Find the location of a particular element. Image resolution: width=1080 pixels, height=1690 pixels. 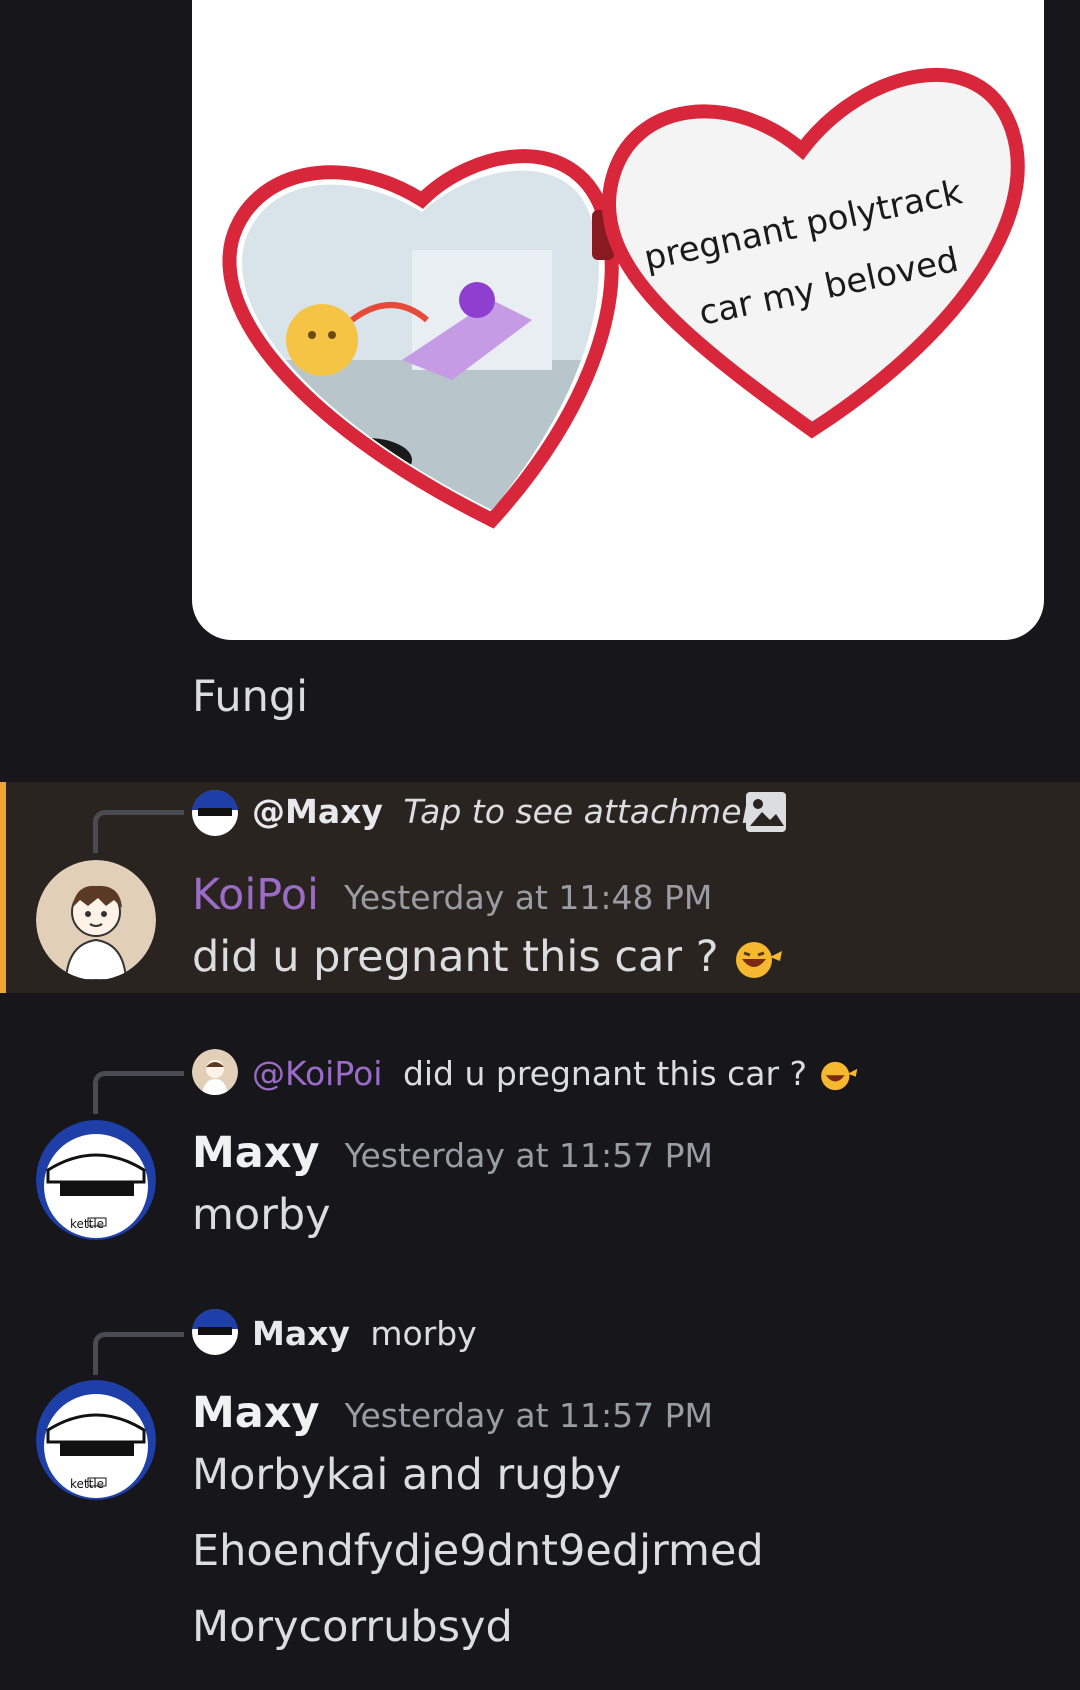

message-text: Morycorrubsyd is located at coordinates (352, 1627).